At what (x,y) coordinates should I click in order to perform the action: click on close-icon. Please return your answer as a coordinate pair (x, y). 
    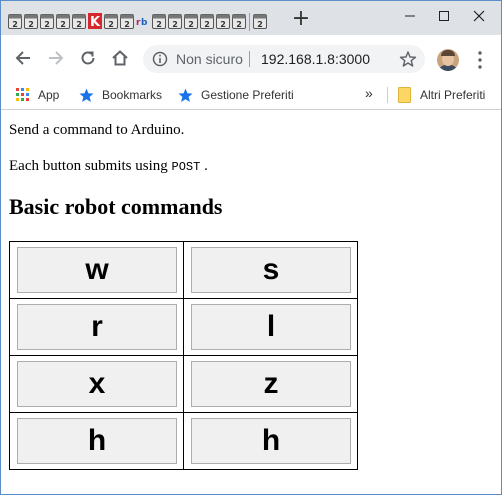
    Looking at the image, I should click on (479, 16).